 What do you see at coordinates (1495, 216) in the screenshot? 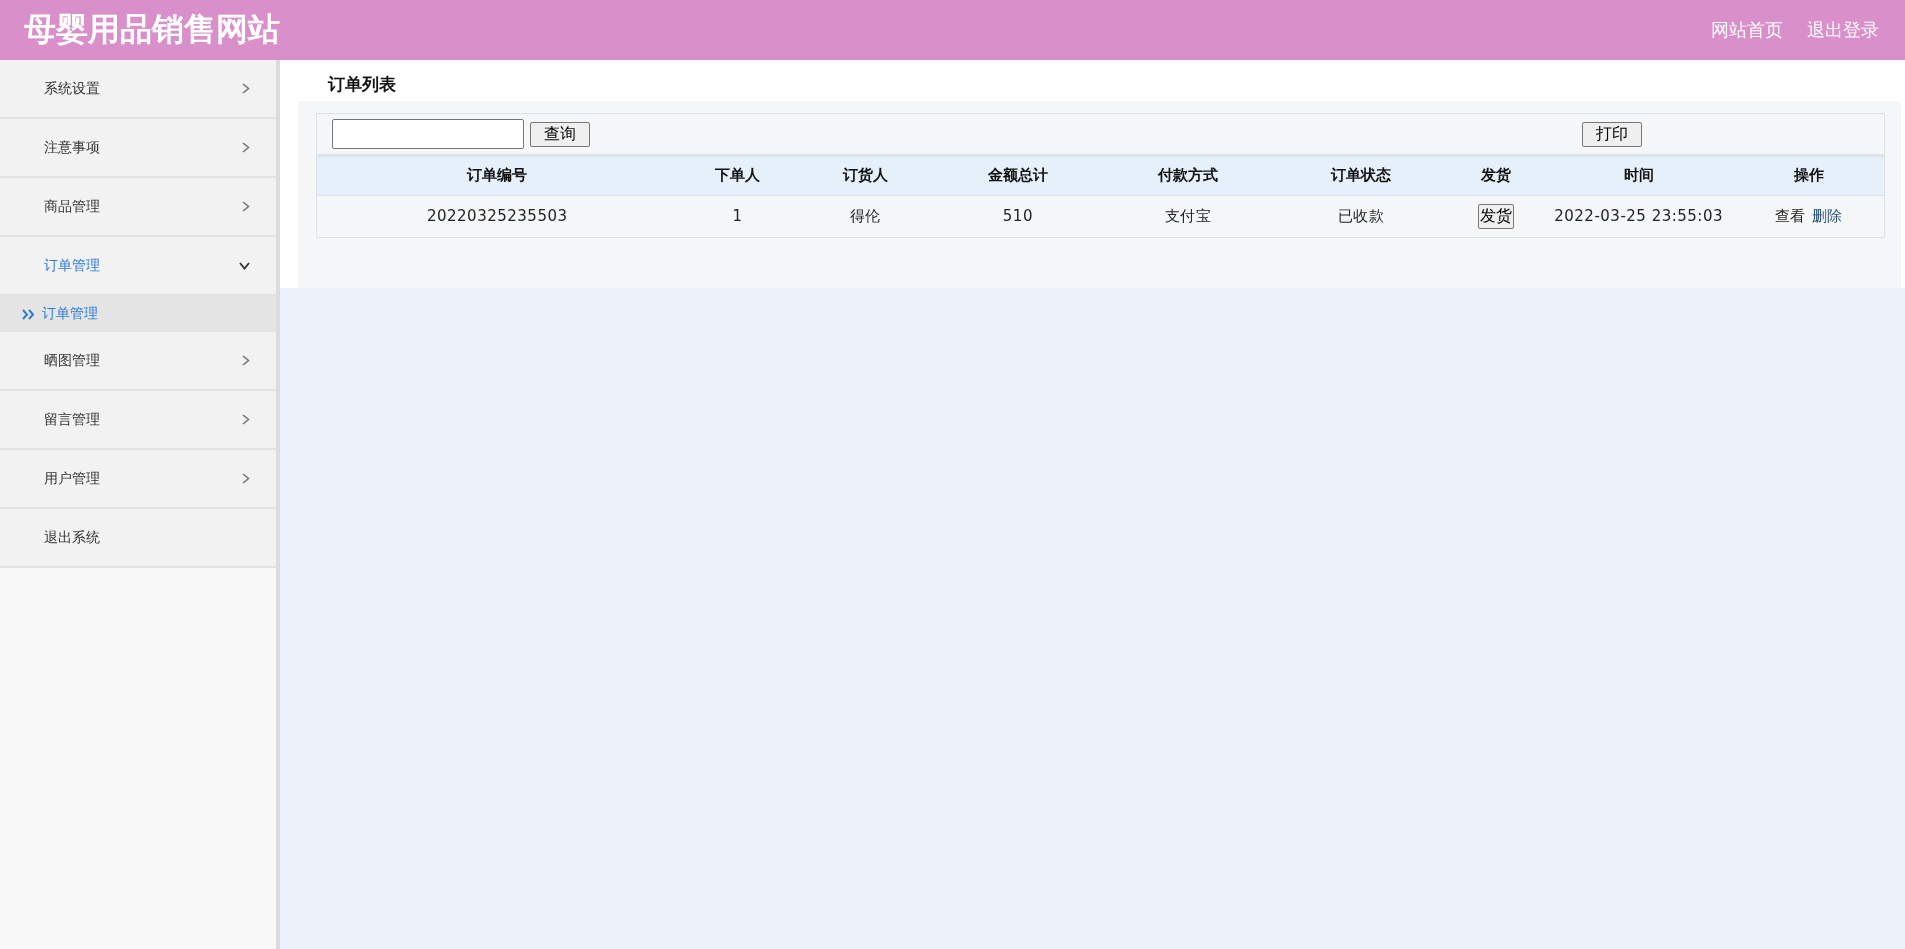
I see `ship-button: 发货` at bounding box center [1495, 216].